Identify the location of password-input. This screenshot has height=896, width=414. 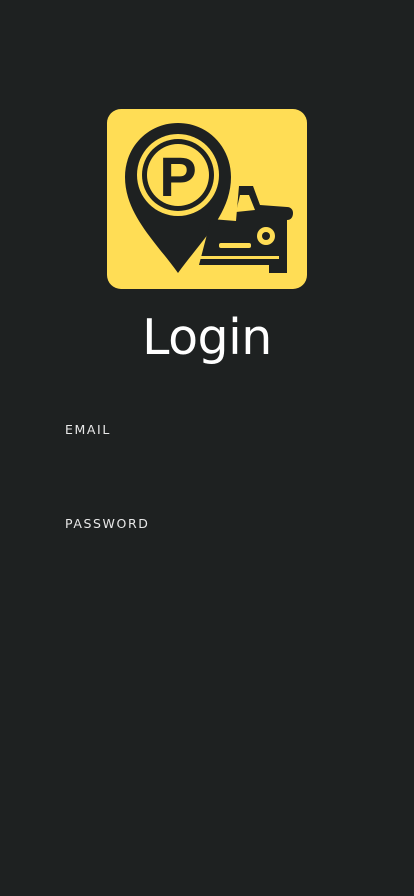
(210, 561).